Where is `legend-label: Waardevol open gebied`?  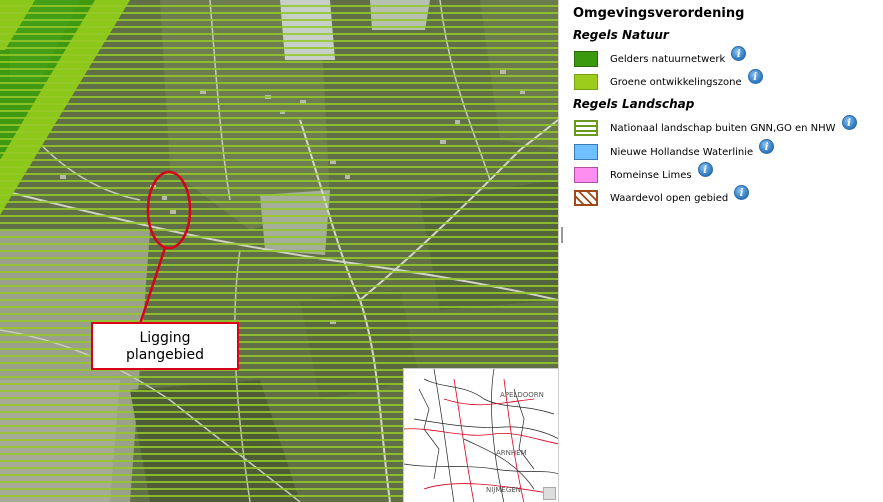
legend-label: Waardevol open gebied is located at coordinates (669, 198).